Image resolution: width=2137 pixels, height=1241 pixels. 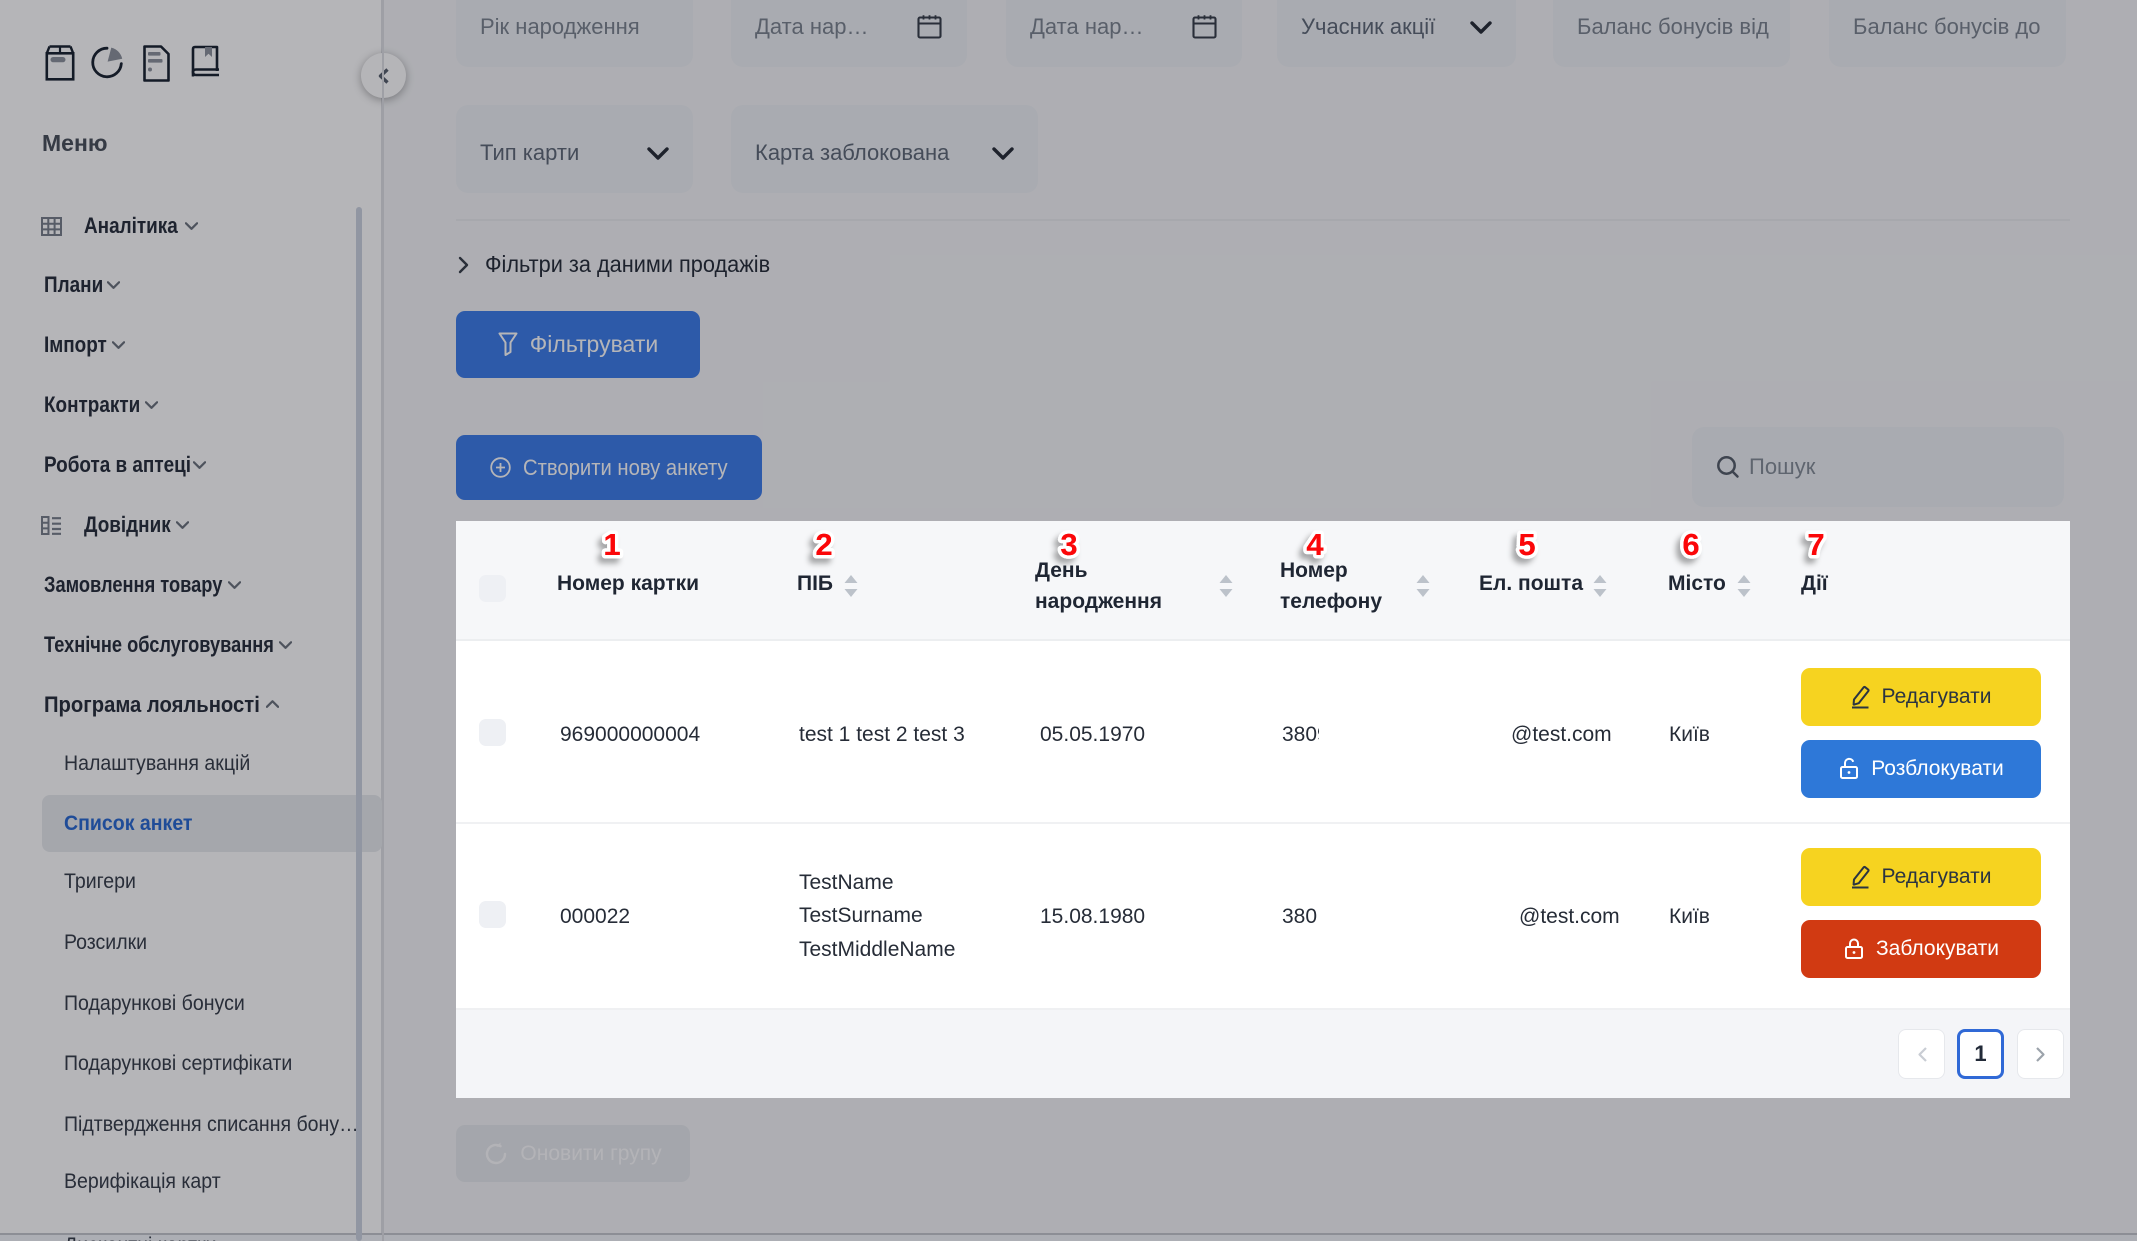 What do you see at coordinates (611, 544) in the screenshot?
I see `svg-text: 1` at bounding box center [611, 544].